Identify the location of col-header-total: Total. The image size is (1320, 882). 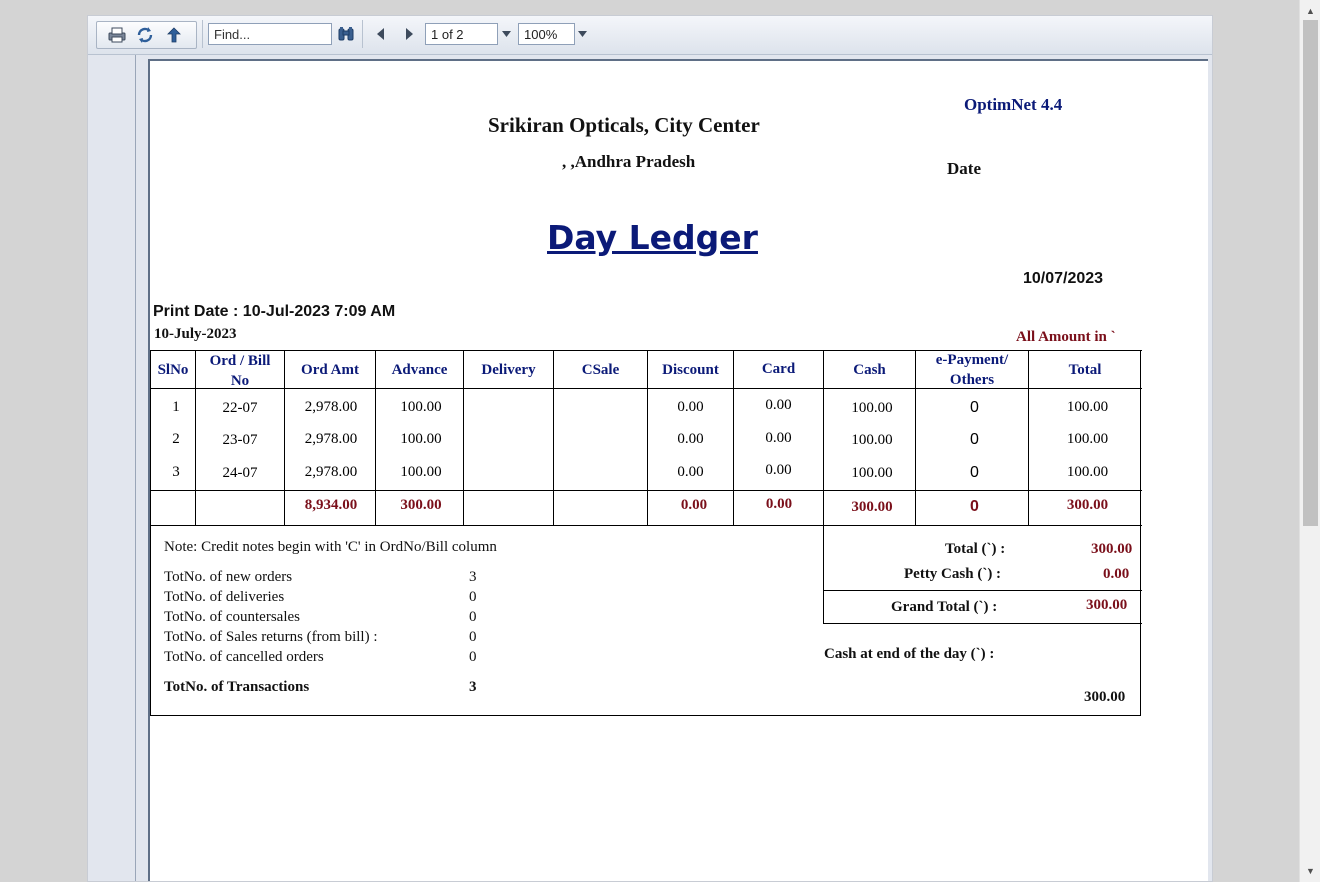
(1085, 370).